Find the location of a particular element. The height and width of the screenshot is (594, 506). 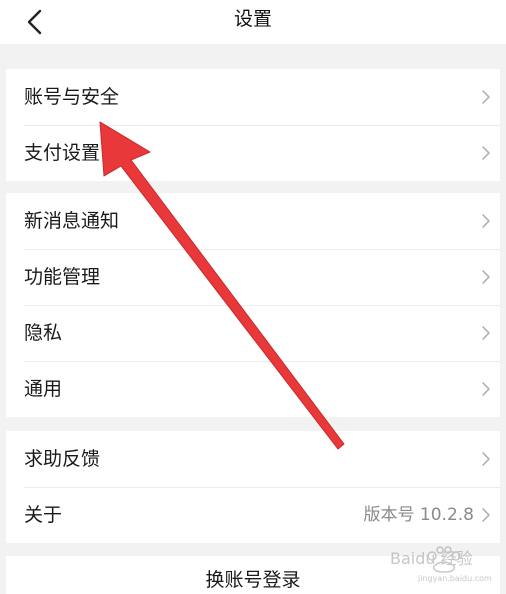

page-title: 设置 is located at coordinates (252, 19).